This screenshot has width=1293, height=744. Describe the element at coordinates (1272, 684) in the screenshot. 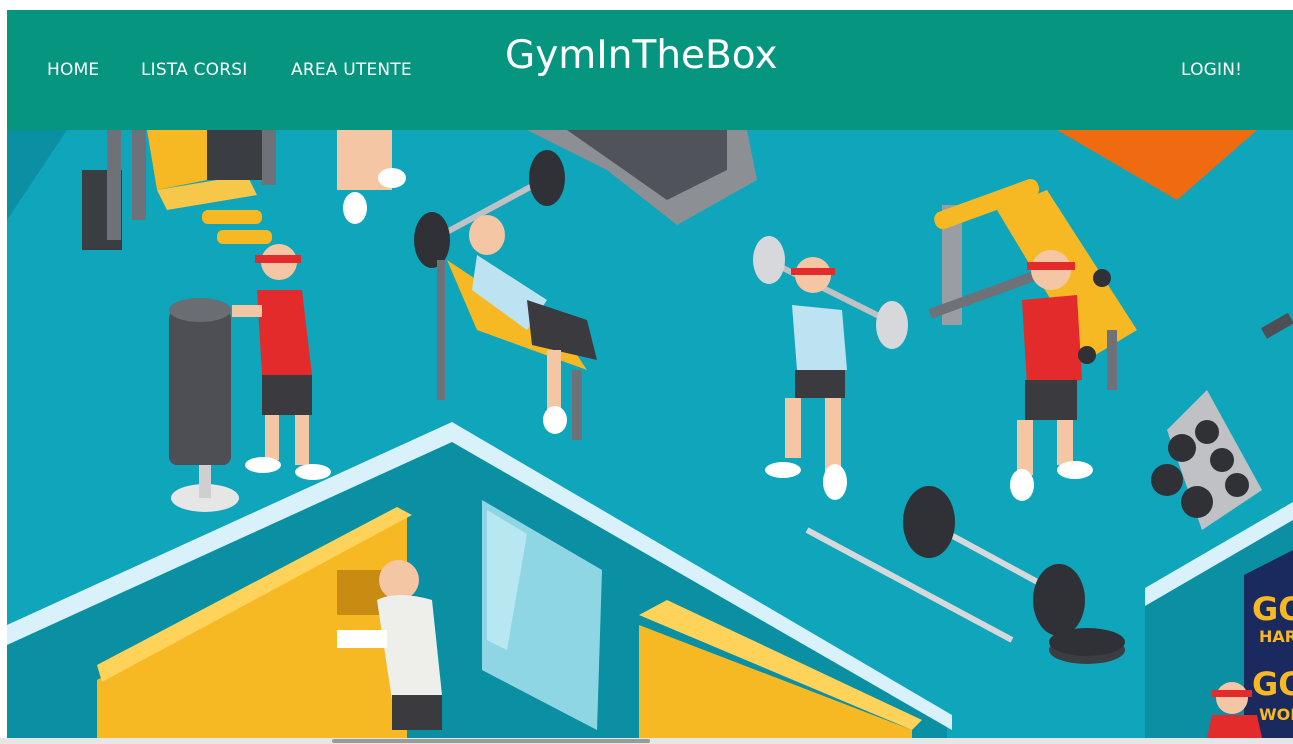

I see `poster-text-3: GO` at that location.